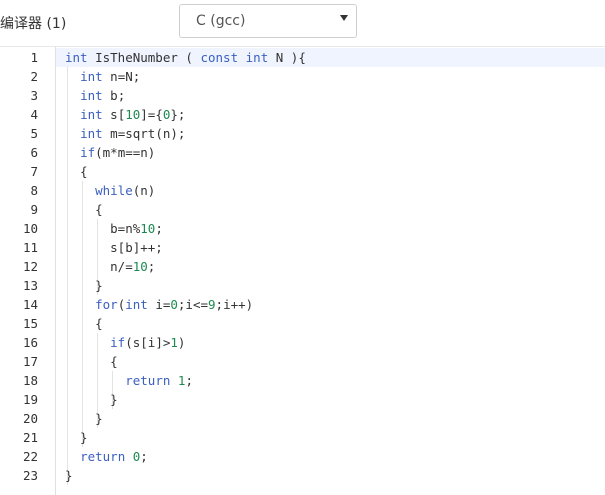 This screenshot has width=605, height=495. I want to click on toolbar: 编译器 (1) C (gcc), so click(302, 23).